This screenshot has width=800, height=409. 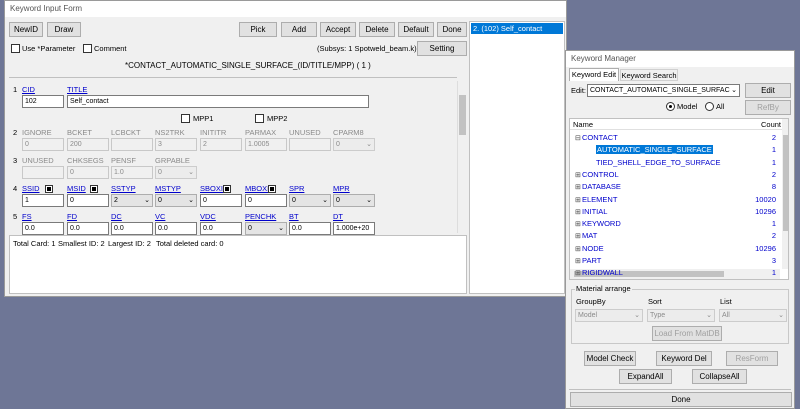 What do you see at coordinates (598, 186) in the screenshot?
I see `tree-item: ⊞DATABASE` at bounding box center [598, 186].